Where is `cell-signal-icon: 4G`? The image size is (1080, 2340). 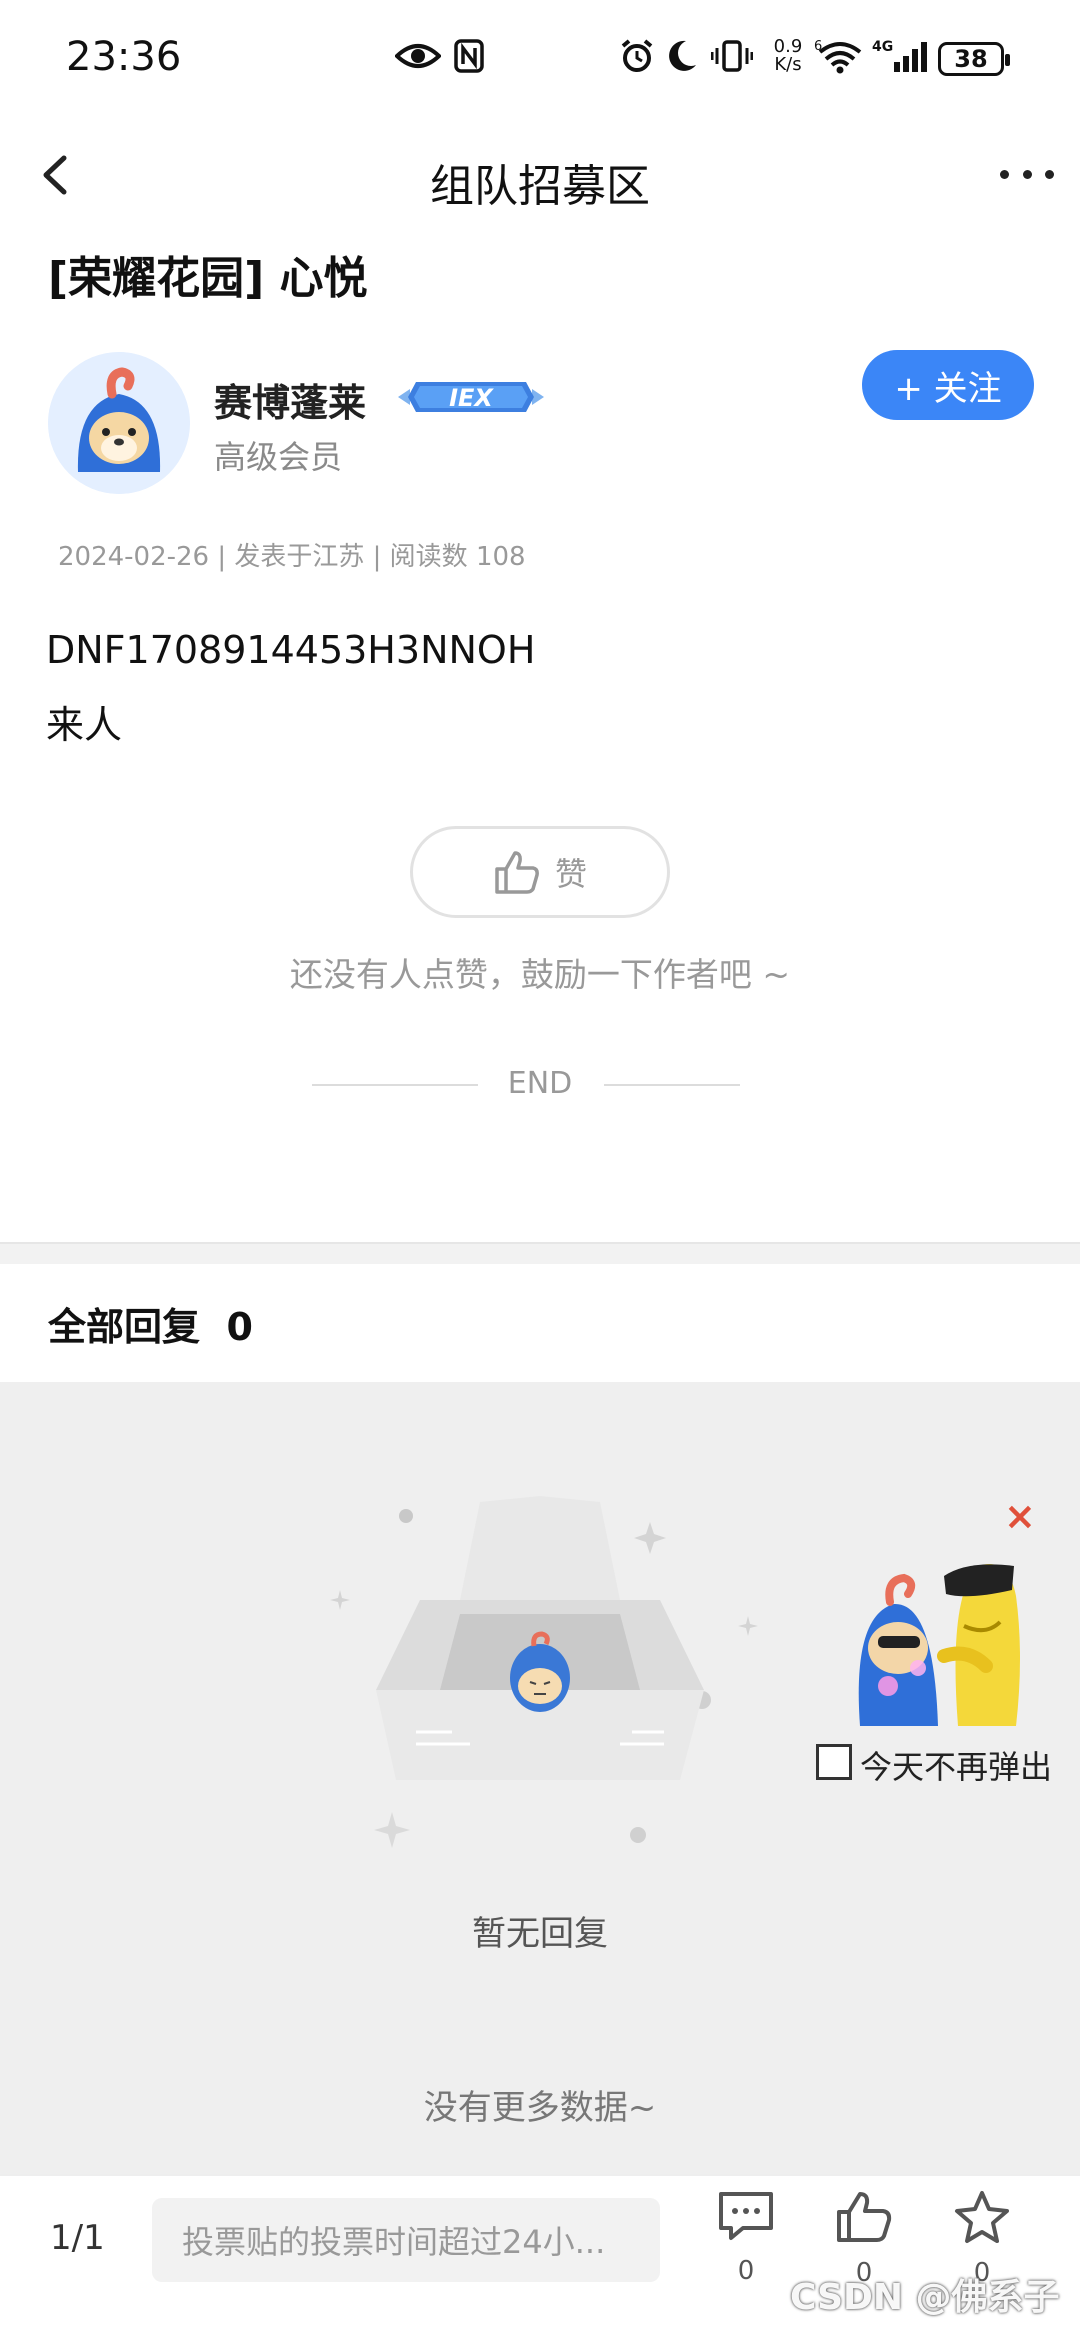 cell-signal-icon: 4G is located at coordinates (900, 56).